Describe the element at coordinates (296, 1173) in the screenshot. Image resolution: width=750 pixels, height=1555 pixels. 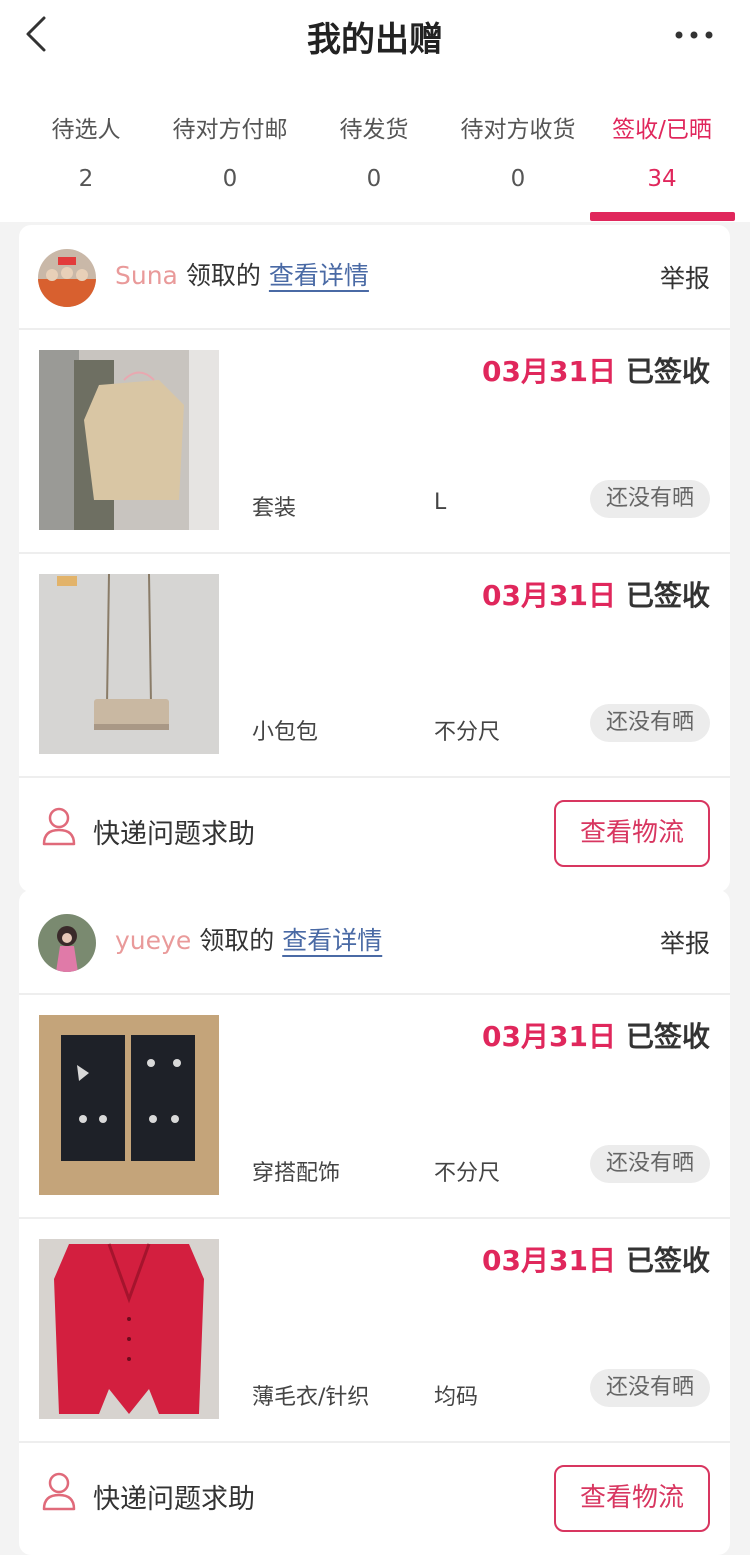
I see `item-category: 穿搭配饰` at that location.